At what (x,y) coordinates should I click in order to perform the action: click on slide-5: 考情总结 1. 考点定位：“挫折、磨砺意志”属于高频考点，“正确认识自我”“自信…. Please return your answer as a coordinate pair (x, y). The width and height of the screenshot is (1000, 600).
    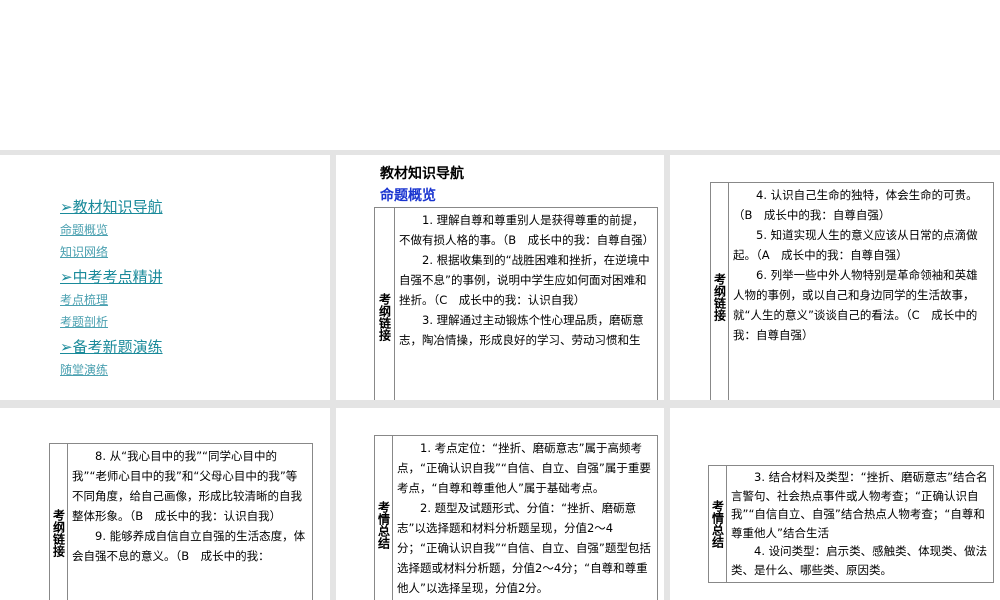
    Looking at the image, I should click on (500, 504).